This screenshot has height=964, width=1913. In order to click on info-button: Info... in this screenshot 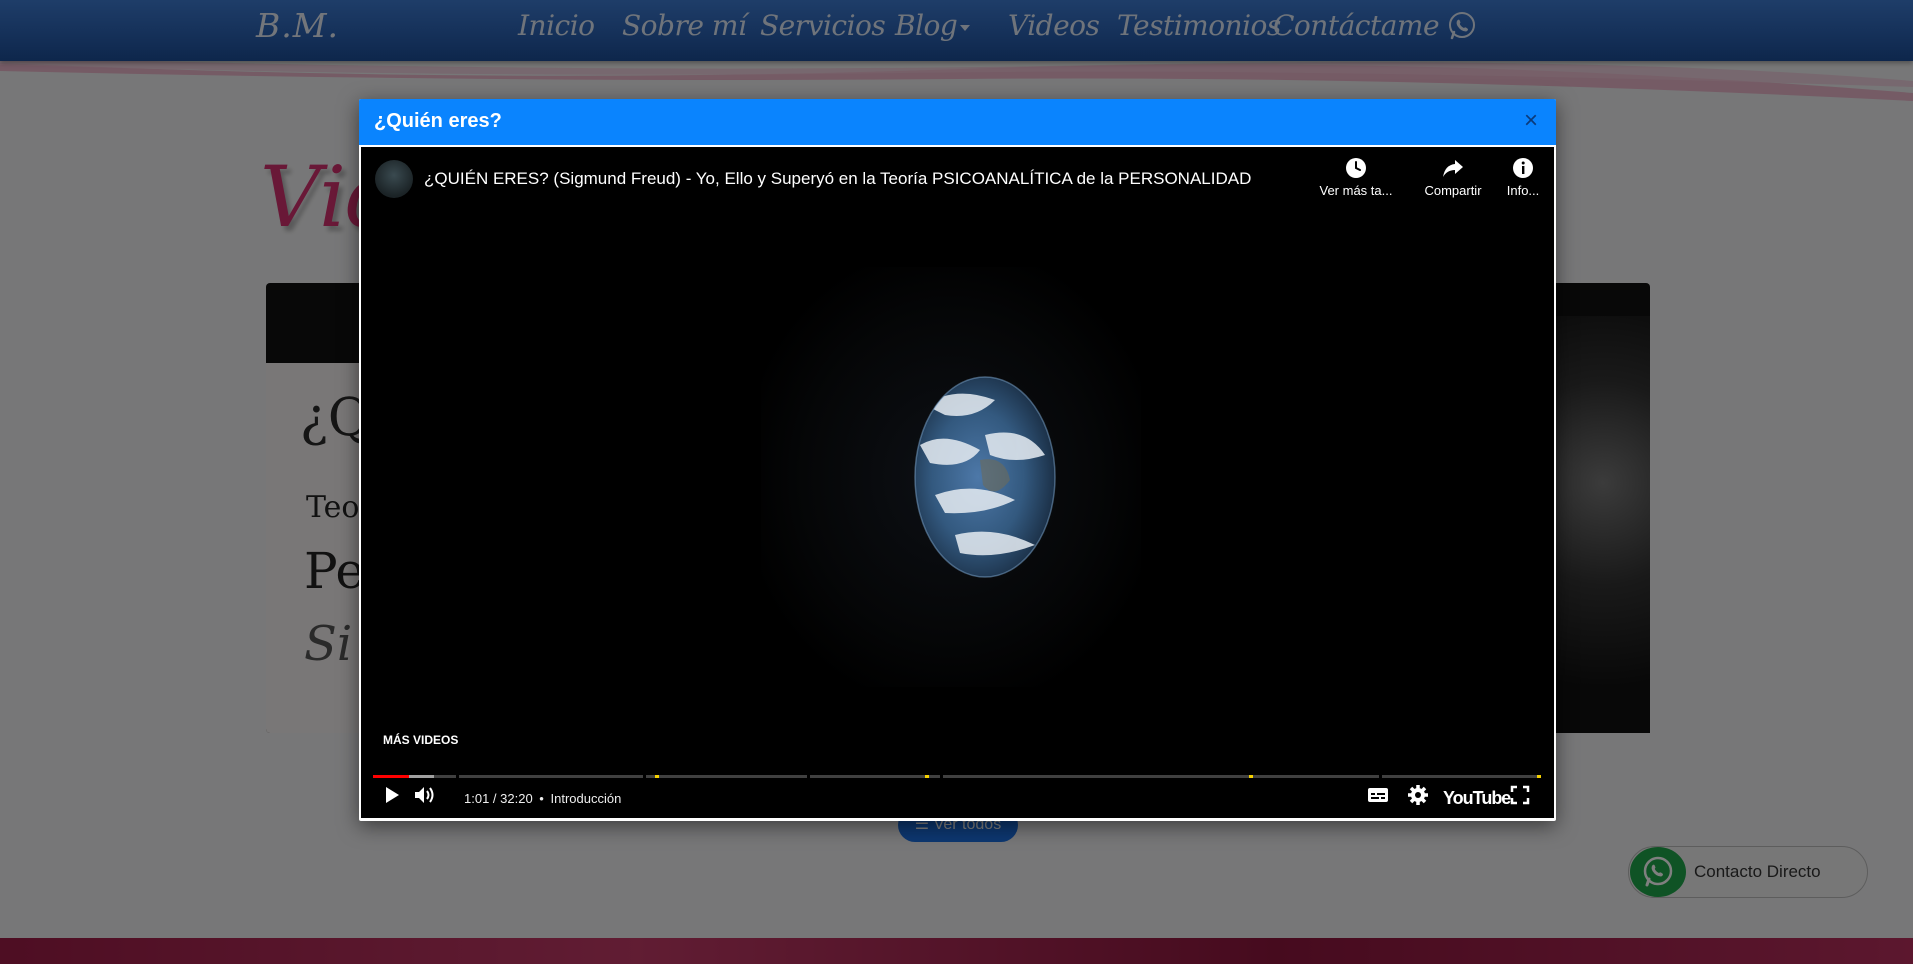, I will do `click(1521, 177)`.